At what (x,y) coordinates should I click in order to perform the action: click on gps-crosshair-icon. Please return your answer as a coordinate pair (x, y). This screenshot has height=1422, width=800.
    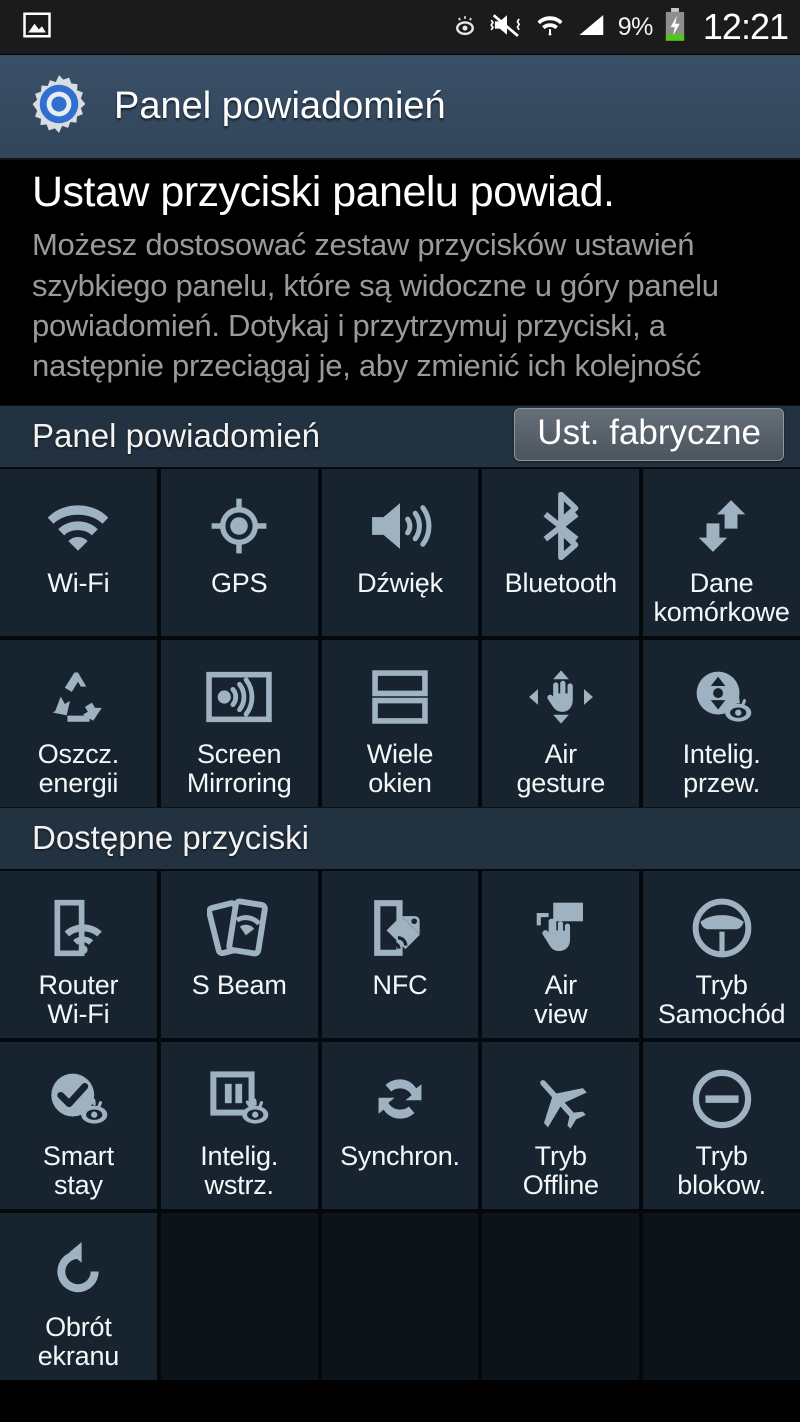
    Looking at the image, I should click on (239, 526).